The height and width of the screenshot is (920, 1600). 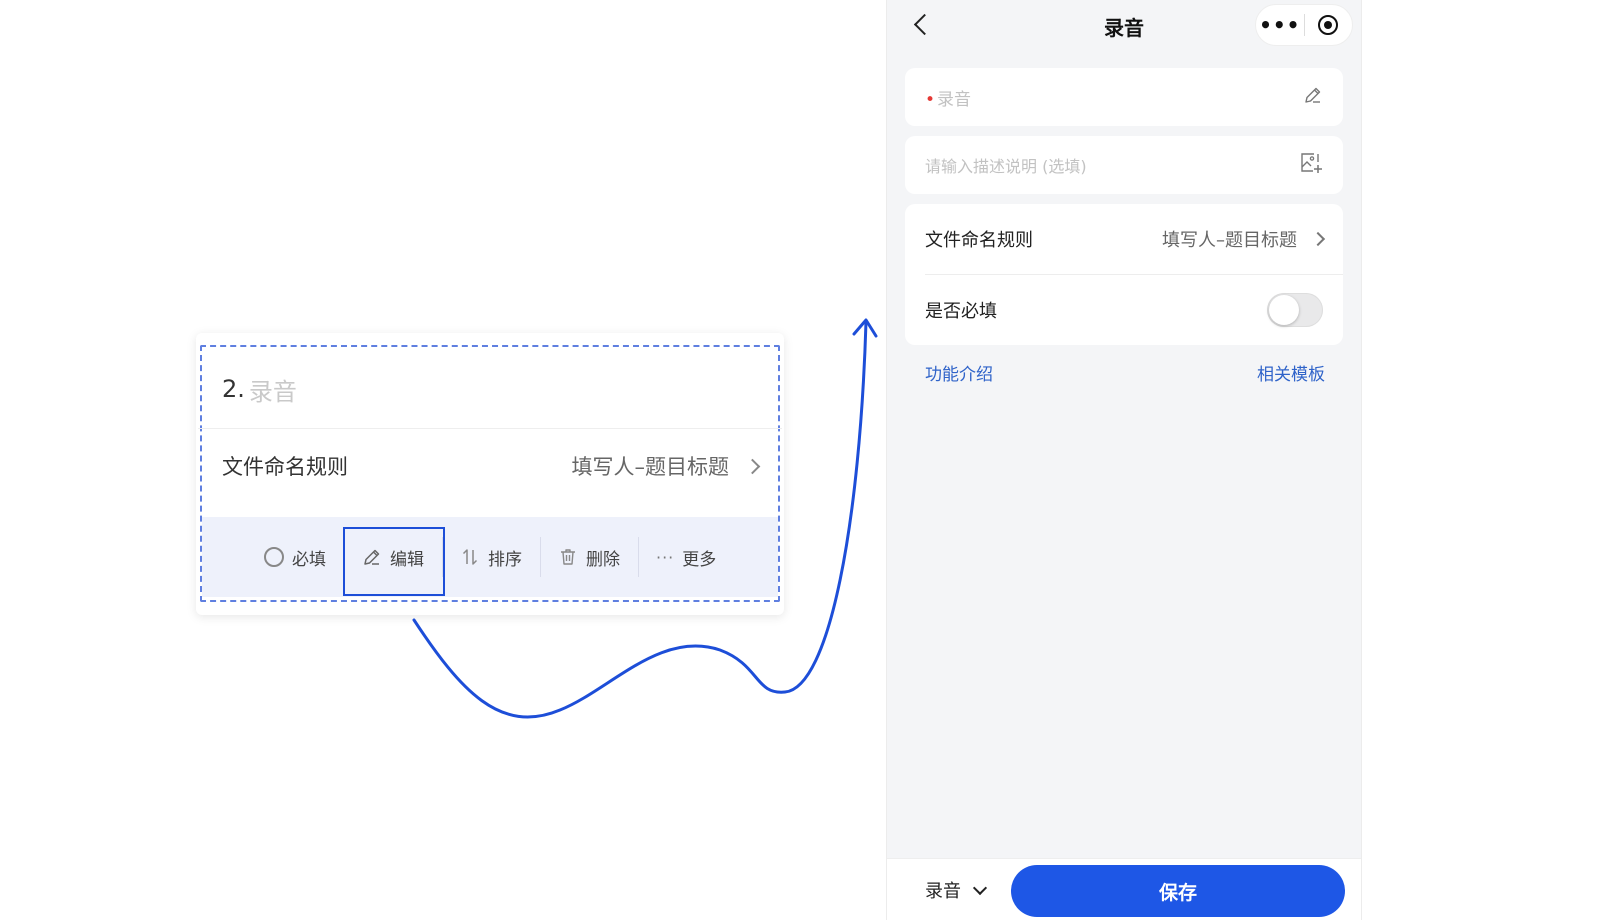 I want to click on naming-rule-setting-label: 文件命名规则, so click(x=979, y=240).